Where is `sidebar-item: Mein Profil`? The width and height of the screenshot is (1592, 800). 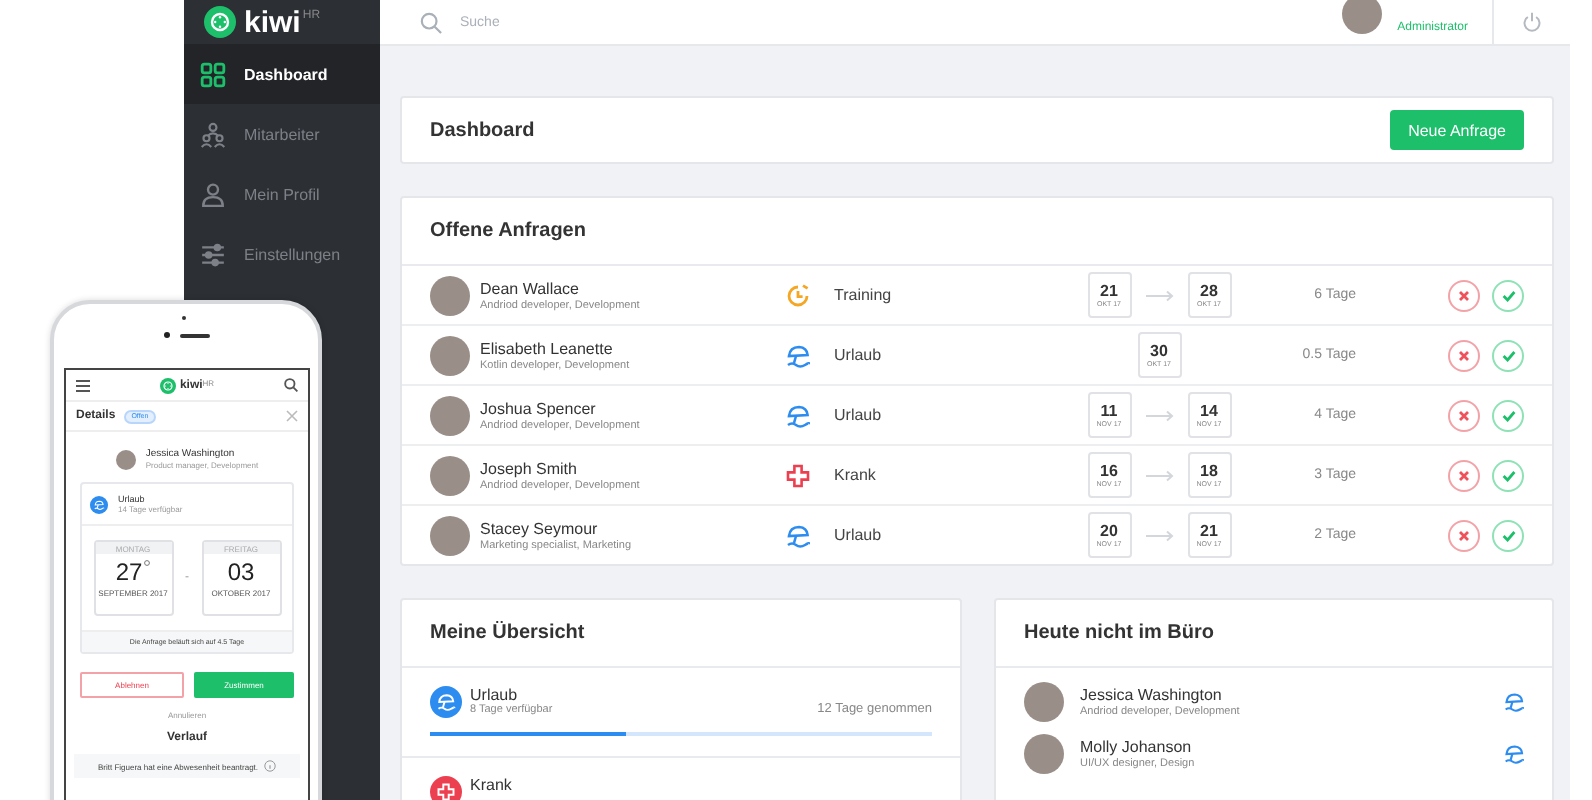 sidebar-item: Mein Profil is located at coordinates (282, 194).